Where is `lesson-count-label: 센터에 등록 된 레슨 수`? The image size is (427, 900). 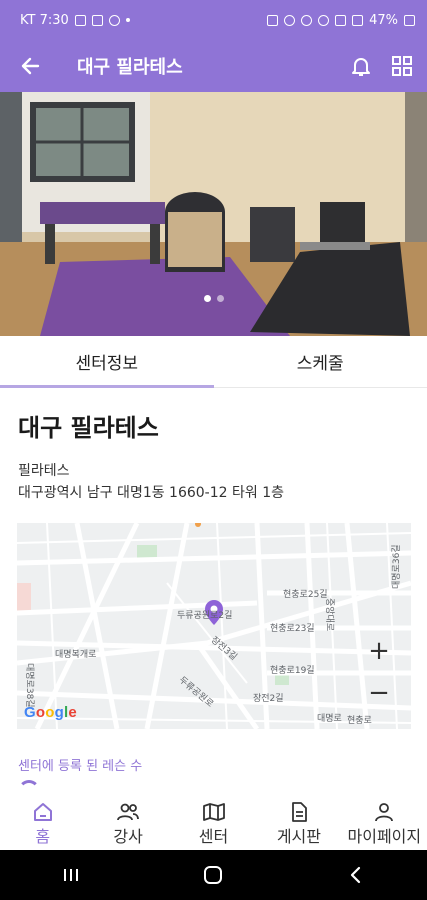
lesson-count-label: 센터에 등록 된 레슨 수 is located at coordinates (80, 766).